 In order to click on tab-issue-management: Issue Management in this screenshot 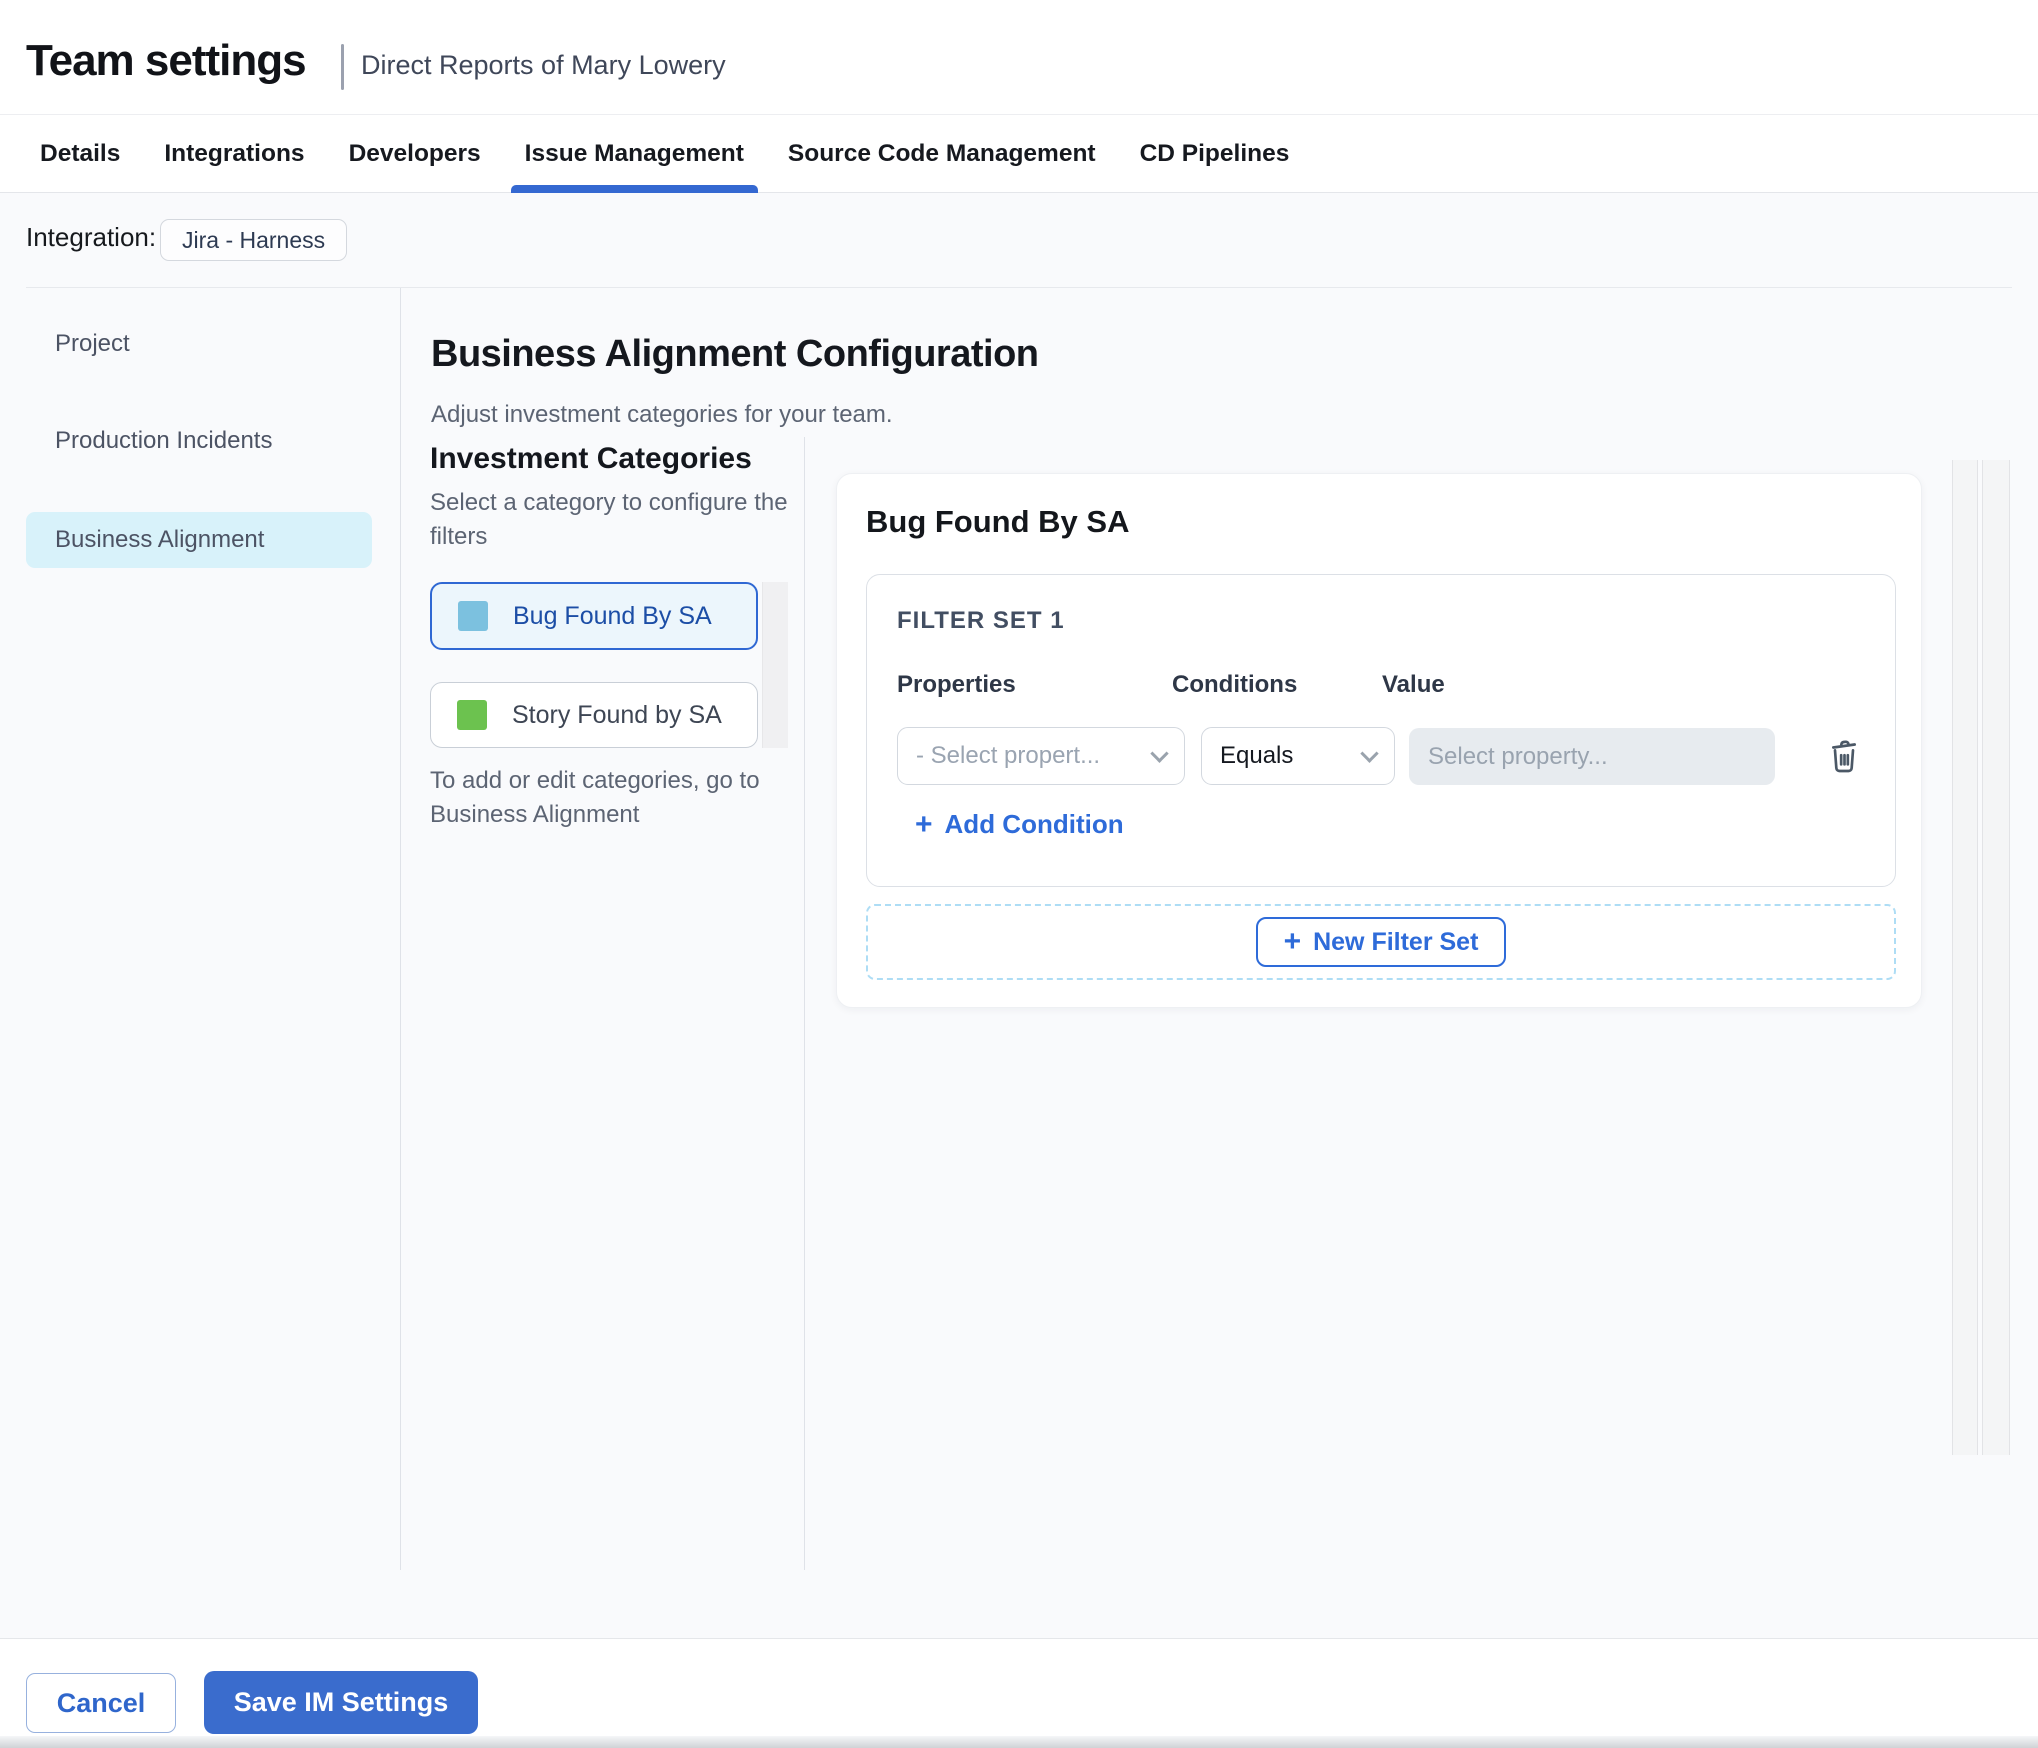, I will do `click(634, 154)`.